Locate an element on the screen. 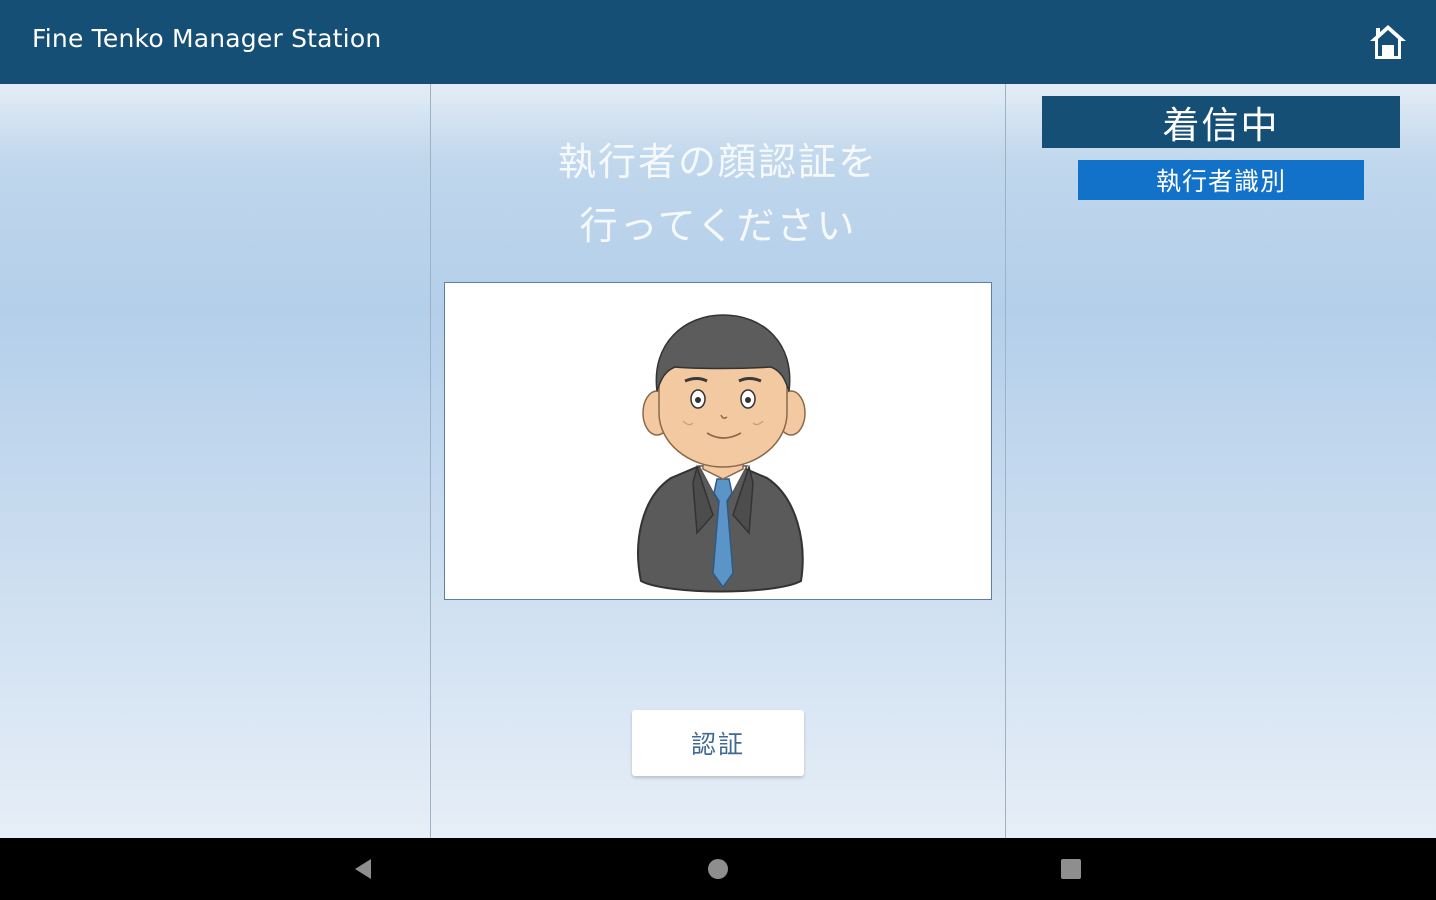  person-illustration-icon is located at coordinates (721, 453).